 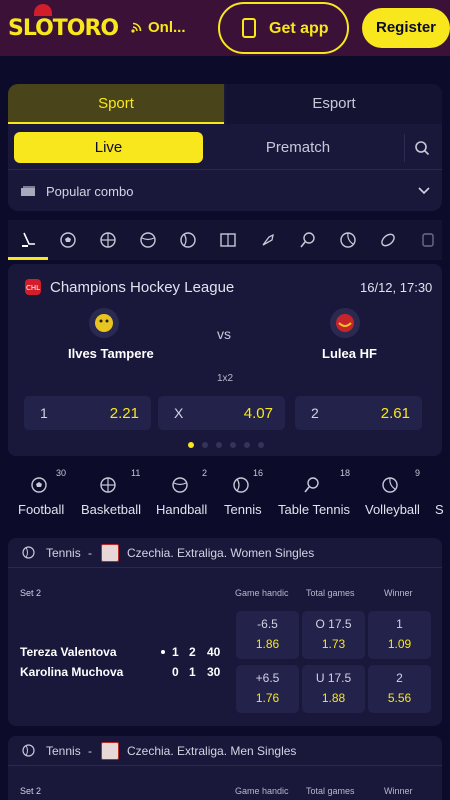 What do you see at coordinates (298, 147) in the screenshot?
I see `prematch-button: Prematch` at bounding box center [298, 147].